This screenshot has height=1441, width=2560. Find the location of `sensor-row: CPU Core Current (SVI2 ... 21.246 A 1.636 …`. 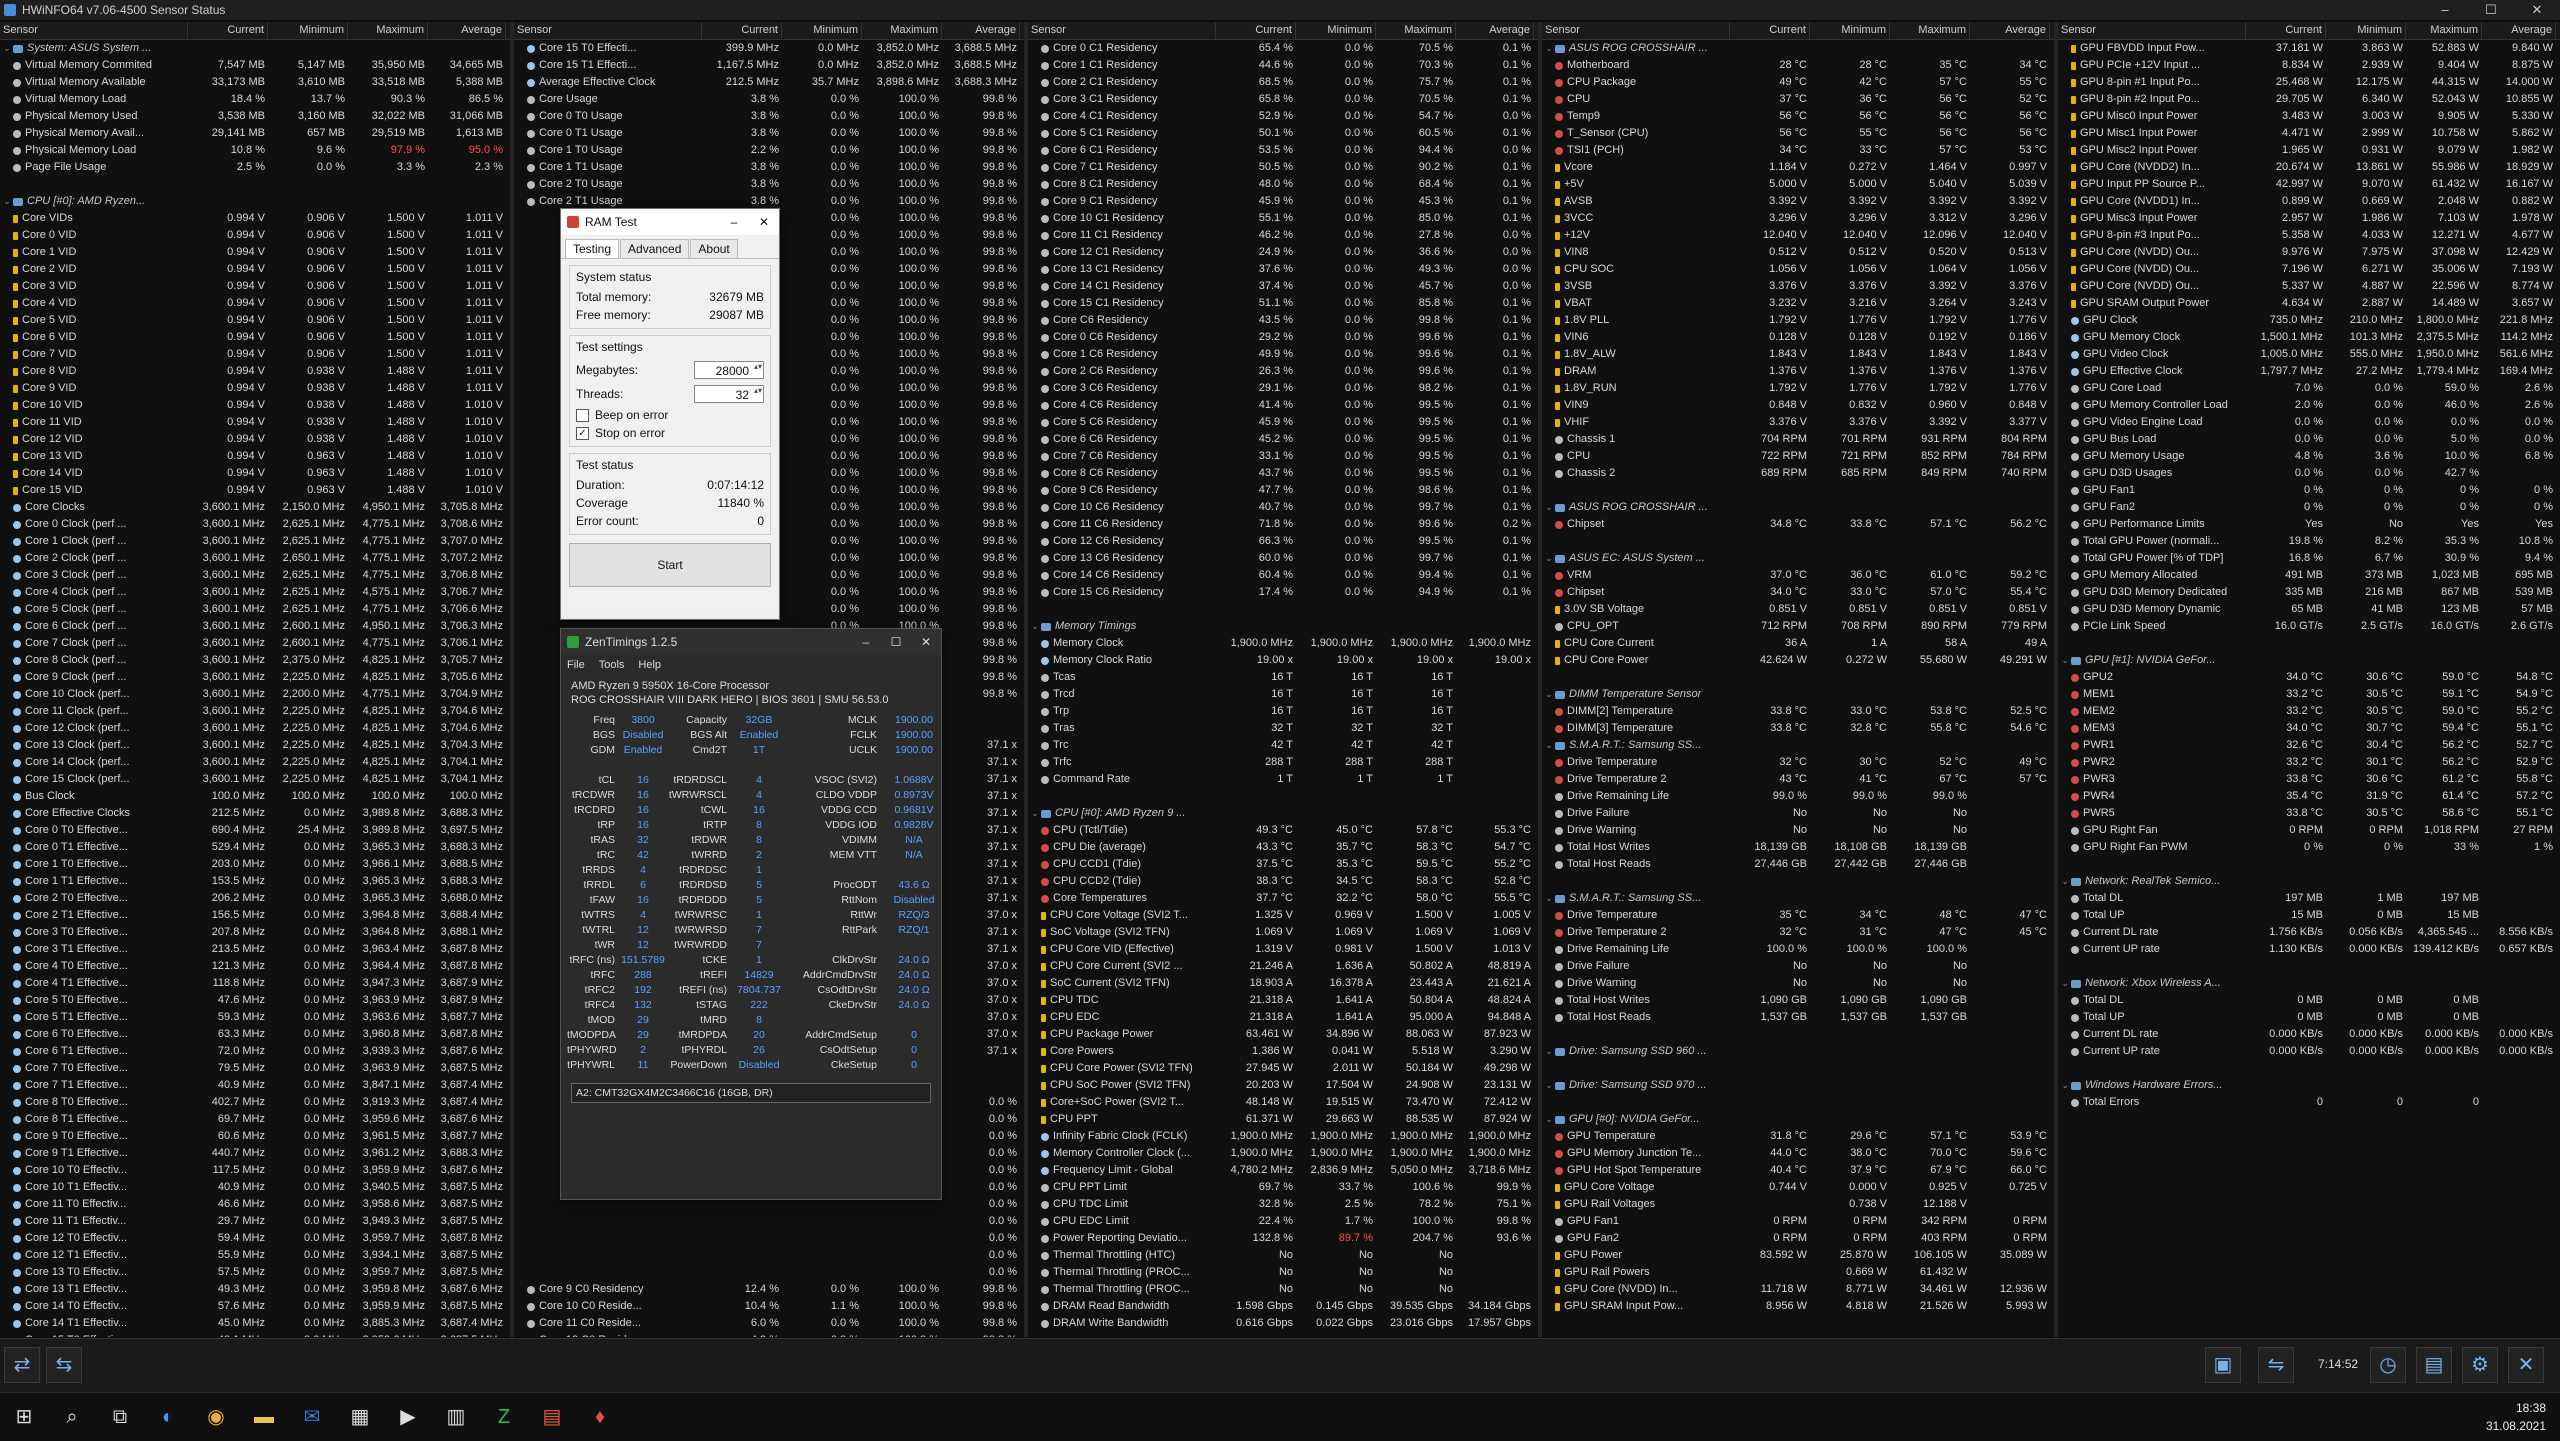

sensor-row: CPU Core Current (SVI2 ... 21.246 A 1.636 … is located at coordinates (1283, 966).